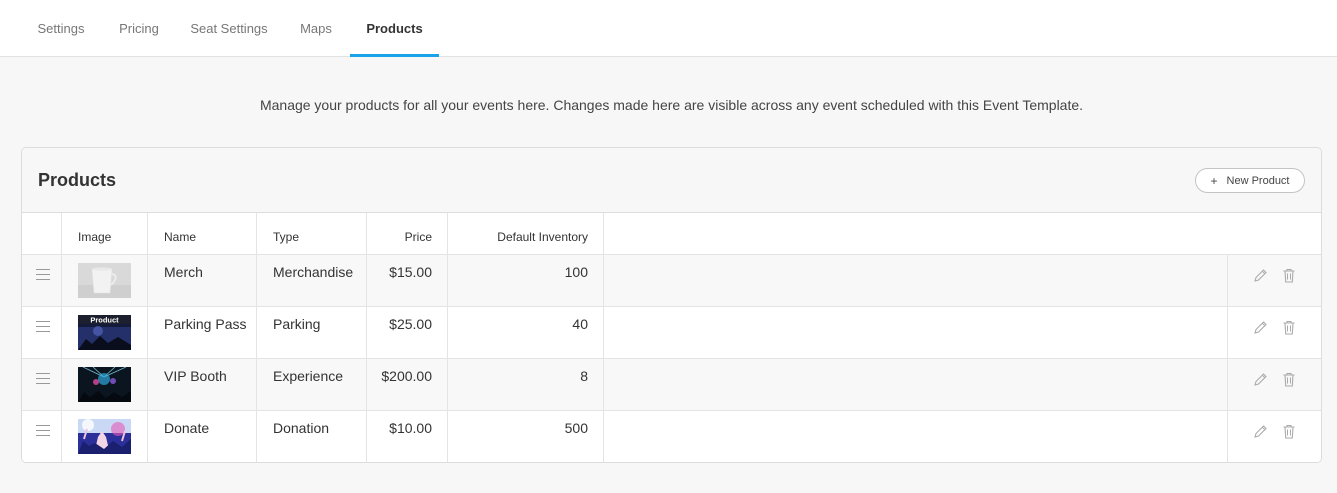  Describe the element at coordinates (195, 376) in the screenshot. I see `product-name: VIP Booth` at that location.